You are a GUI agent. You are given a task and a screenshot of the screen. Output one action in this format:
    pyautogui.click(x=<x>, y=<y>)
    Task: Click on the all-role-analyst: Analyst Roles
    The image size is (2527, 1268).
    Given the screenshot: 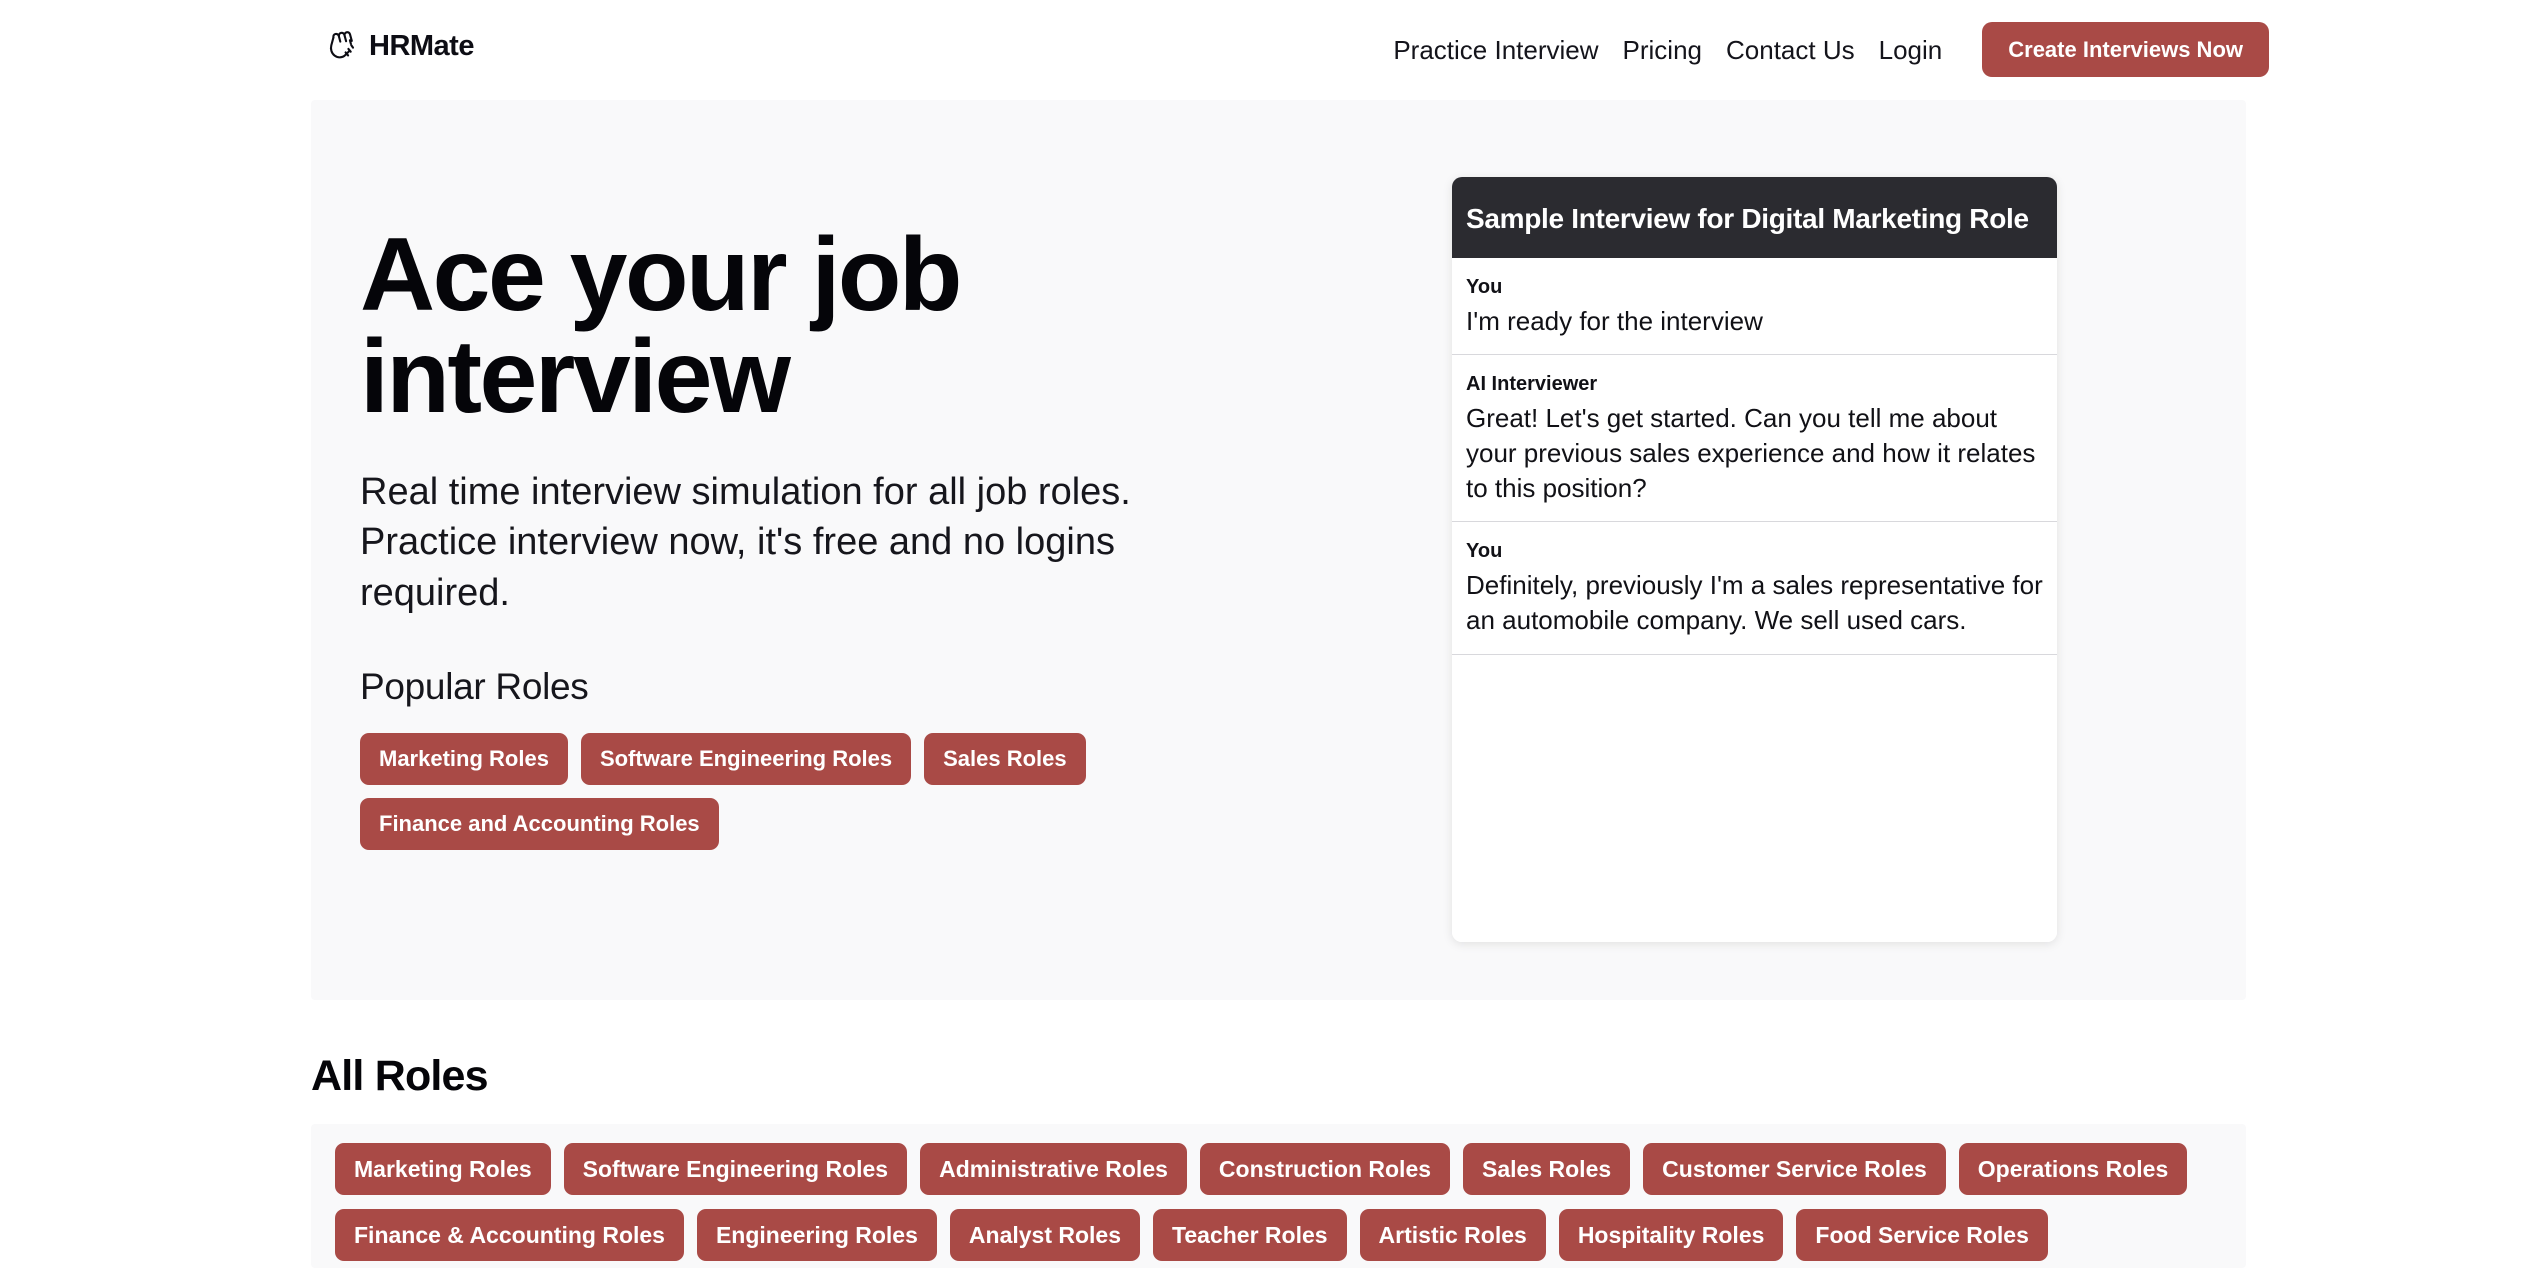 What is the action you would take?
    pyautogui.click(x=1045, y=1235)
    